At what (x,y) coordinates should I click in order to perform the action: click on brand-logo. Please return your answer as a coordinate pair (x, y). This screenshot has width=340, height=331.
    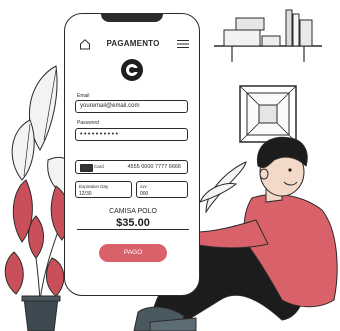
    Looking at the image, I should click on (132, 70).